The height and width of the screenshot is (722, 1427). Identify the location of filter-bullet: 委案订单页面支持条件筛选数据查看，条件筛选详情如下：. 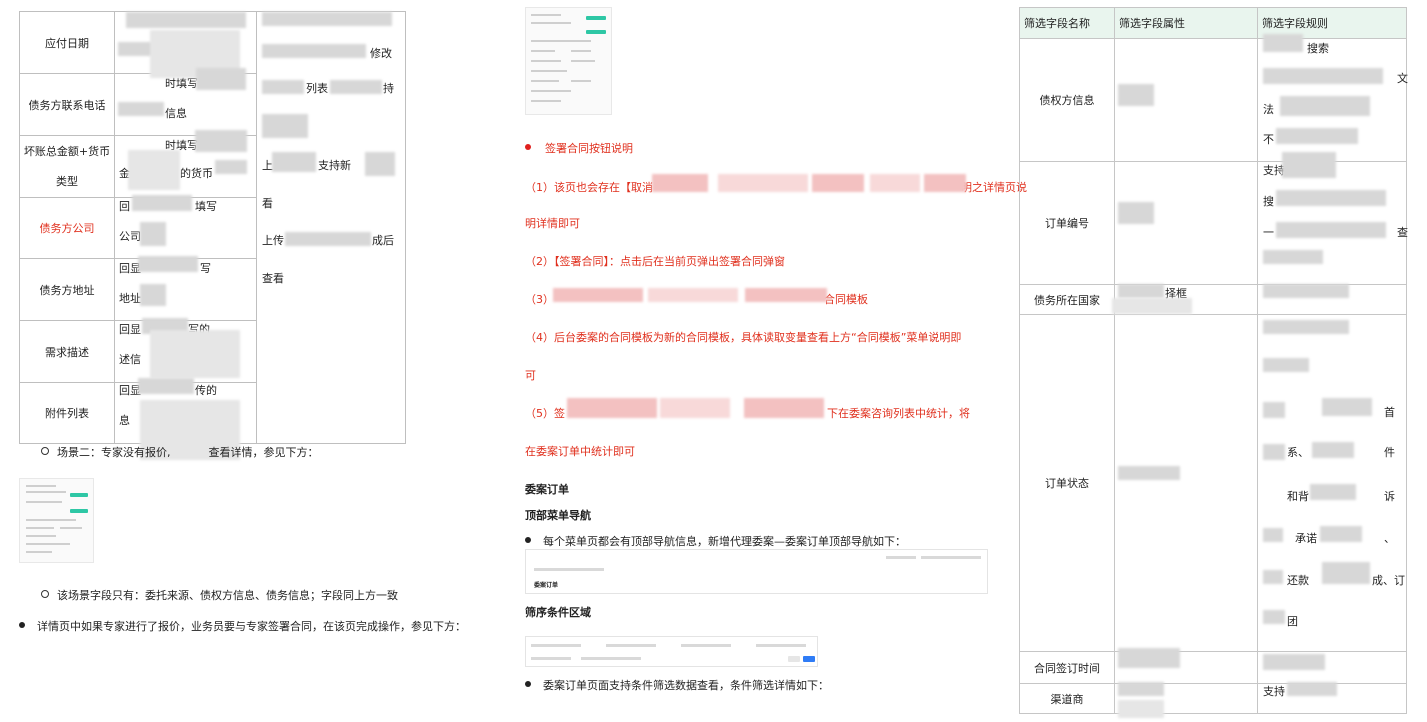
(677, 685).